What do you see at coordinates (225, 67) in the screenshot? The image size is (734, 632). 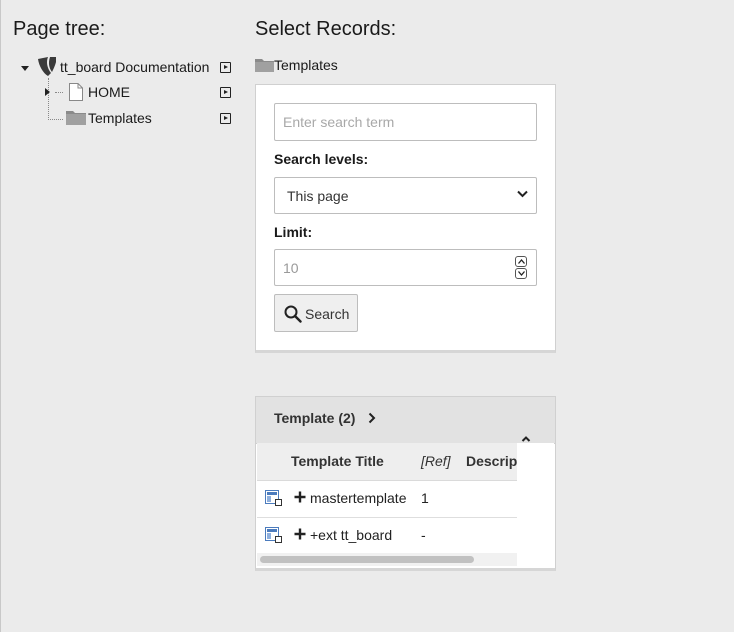 I see `root-context-icon` at bounding box center [225, 67].